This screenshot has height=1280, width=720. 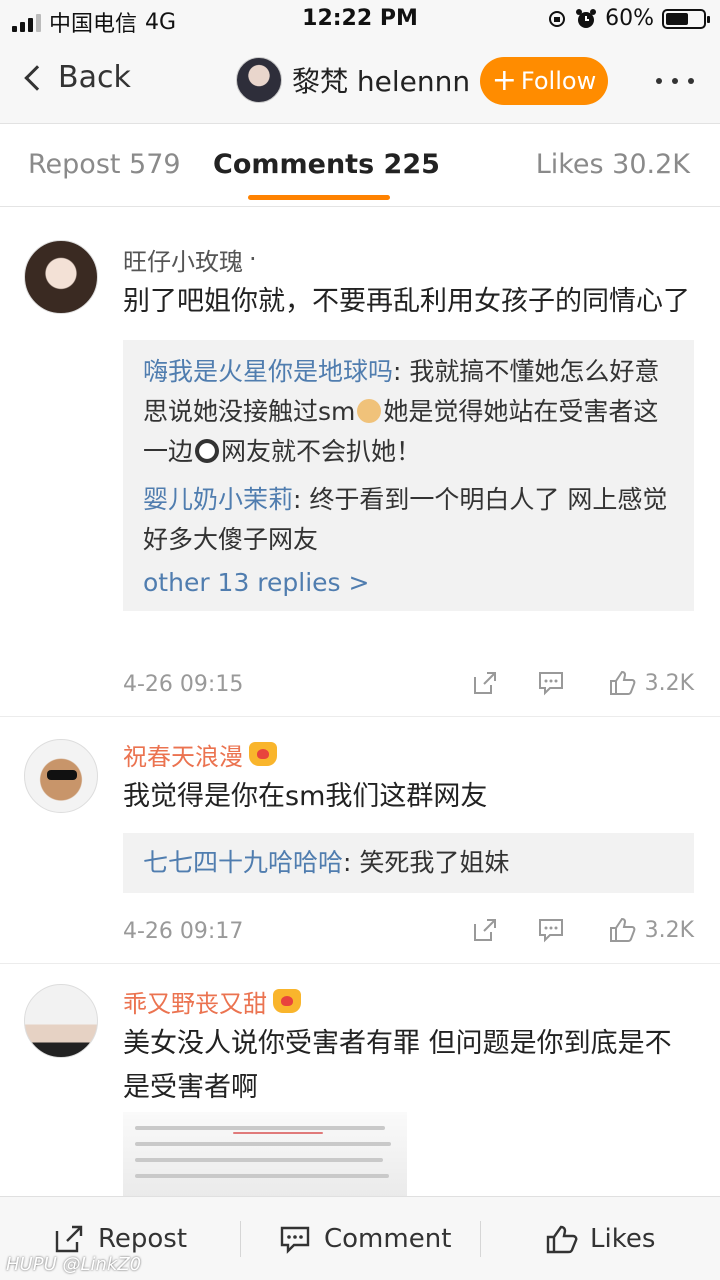 I want to click on reply-box: 七七四十九哈哈哈: 笑死我了姐妹, so click(x=408, y=863).